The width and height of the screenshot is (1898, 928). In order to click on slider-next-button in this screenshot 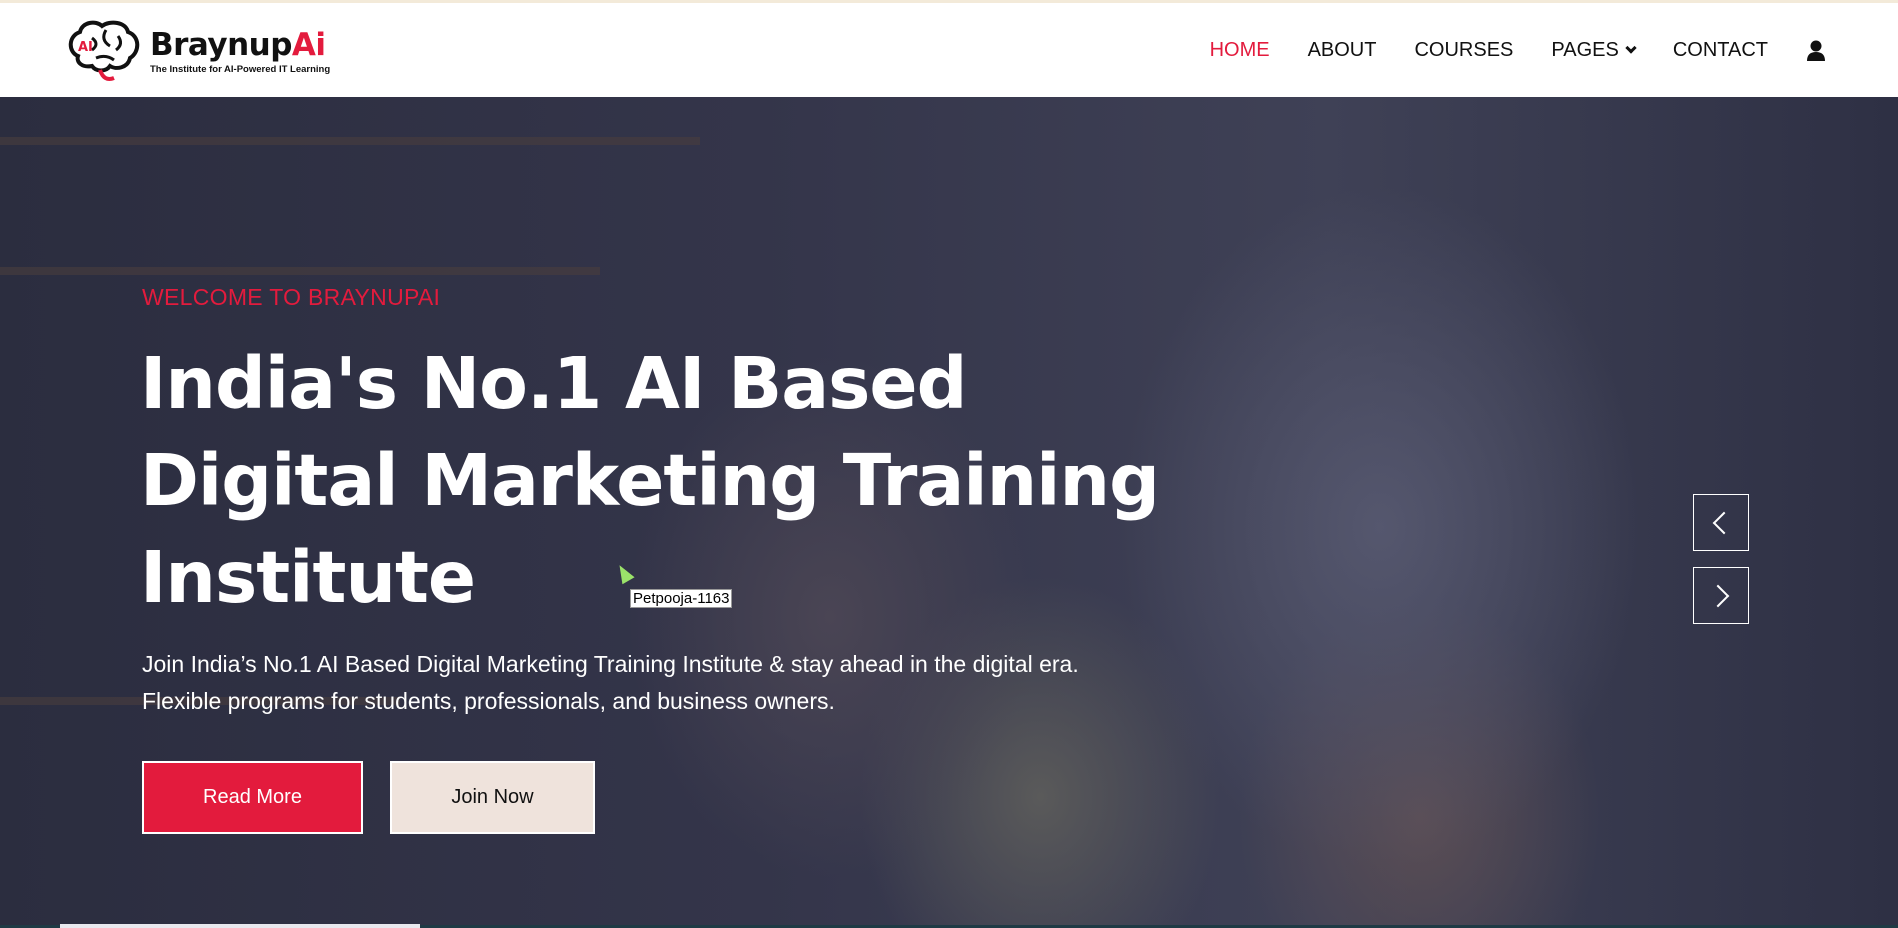, I will do `click(1721, 595)`.